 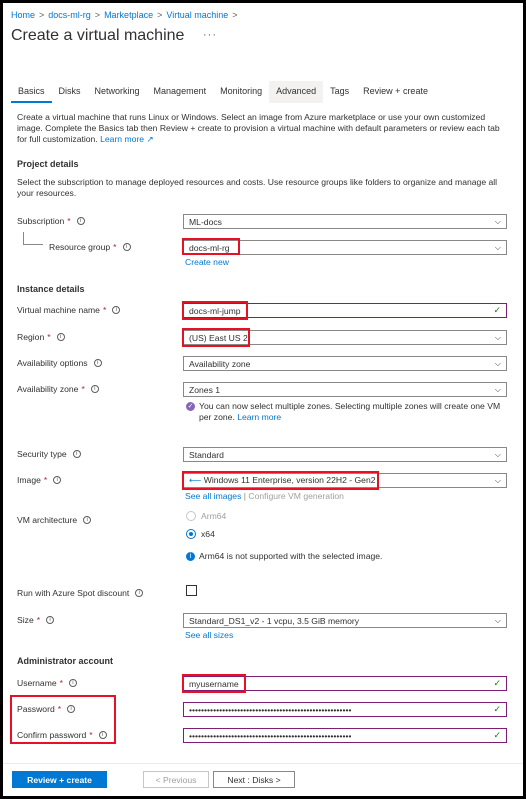 What do you see at coordinates (191, 516) in the screenshot?
I see `radio-unselected` at bounding box center [191, 516].